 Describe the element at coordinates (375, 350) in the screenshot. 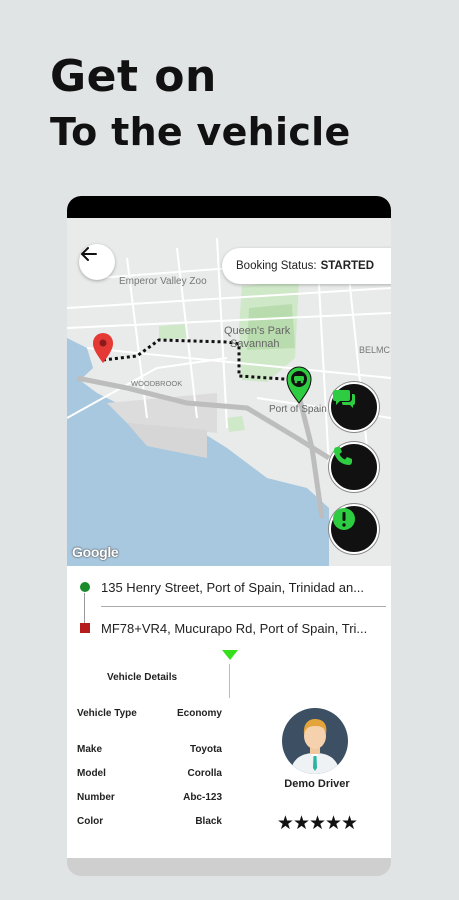

I see `map-label-belmont: BELMC` at that location.